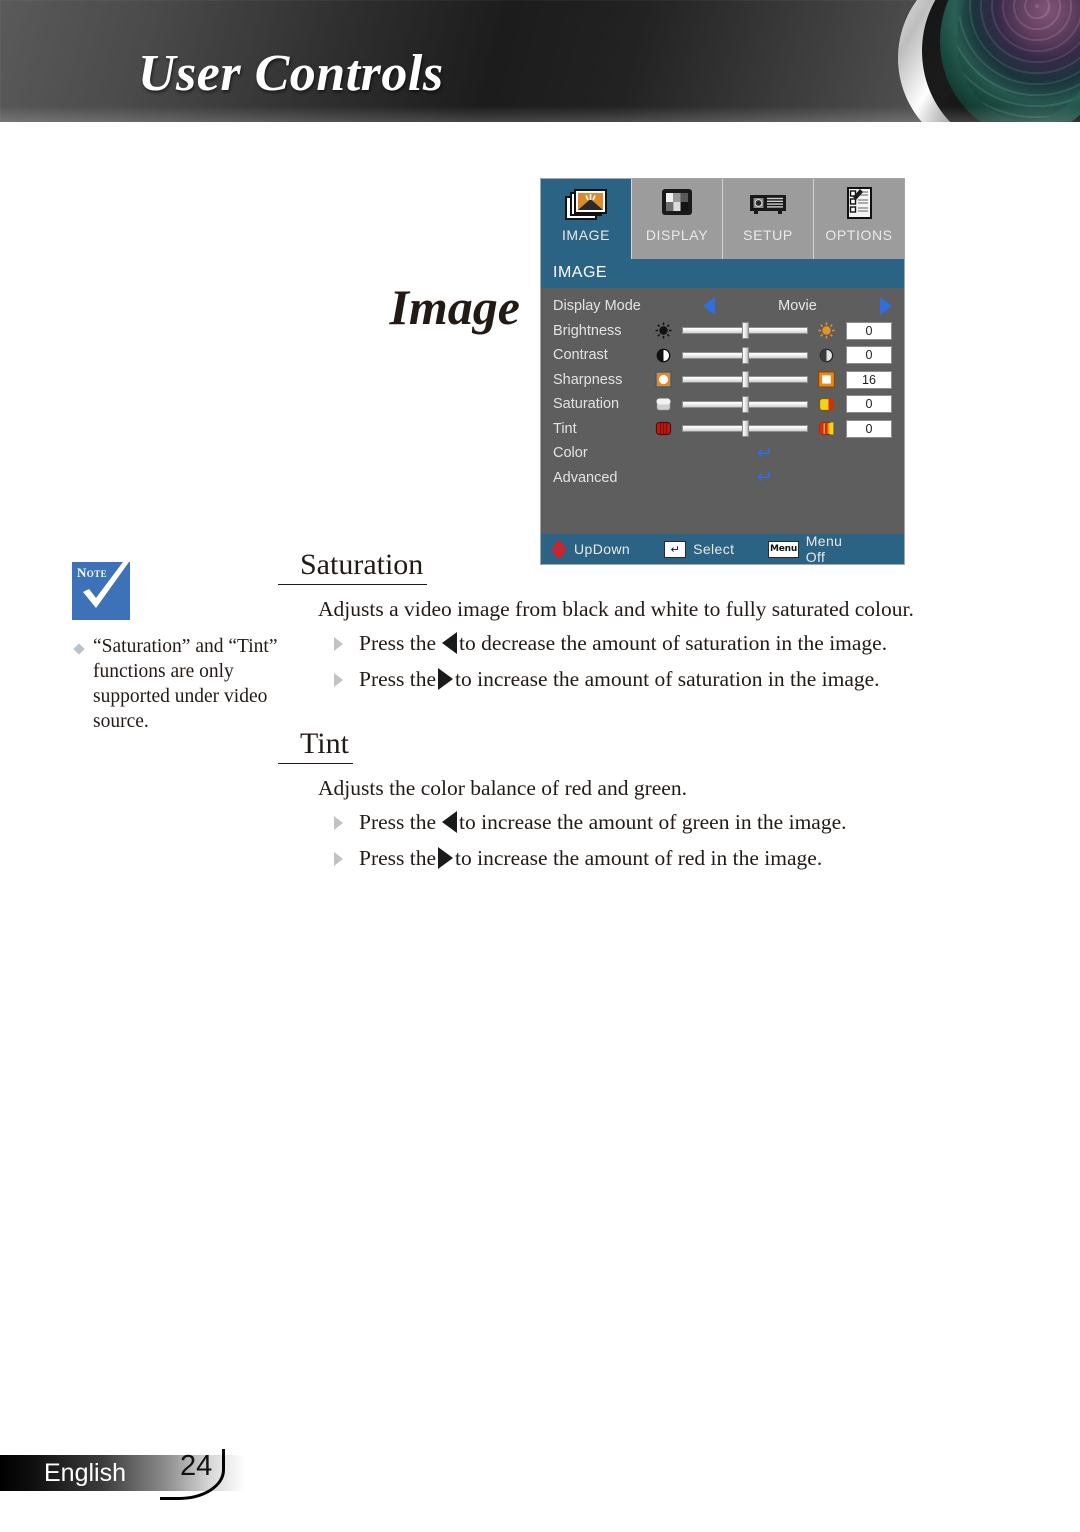  I want to click on tint-value: 0, so click(869, 428).